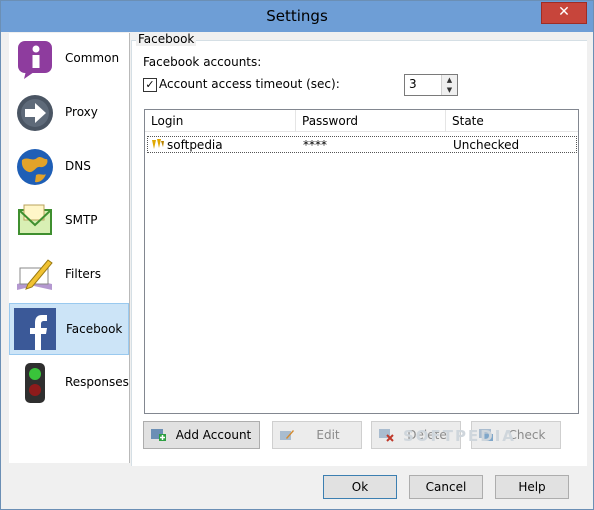 The image size is (594, 510). What do you see at coordinates (486, 145) in the screenshot?
I see `cell-state: Unchecked` at bounding box center [486, 145].